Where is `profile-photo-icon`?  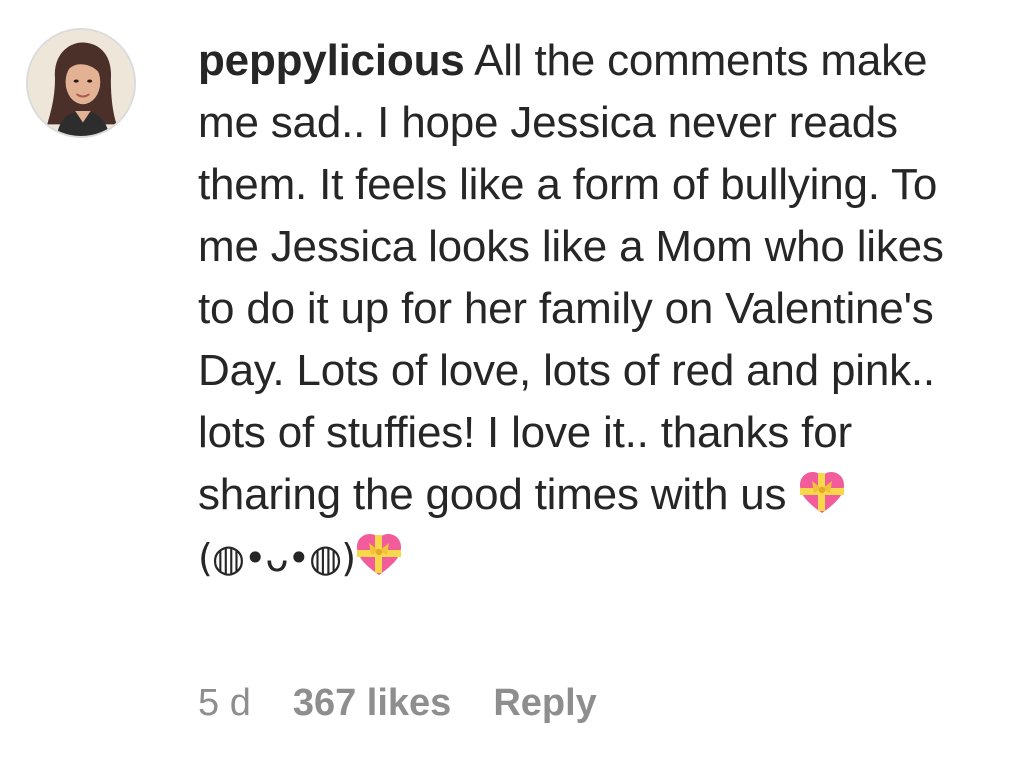
profile-photo-icon is located at coordinates (81, 83).